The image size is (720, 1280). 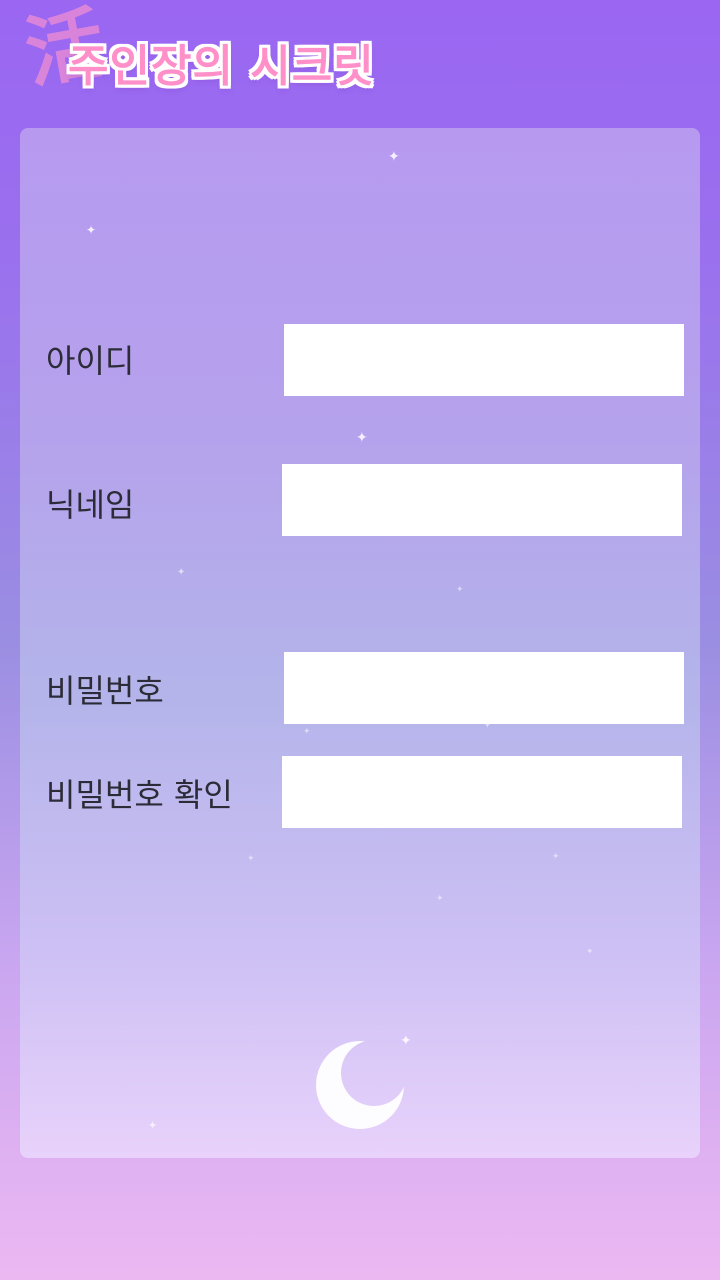 I want to click on nickname-input, so click(x=482, y=500).